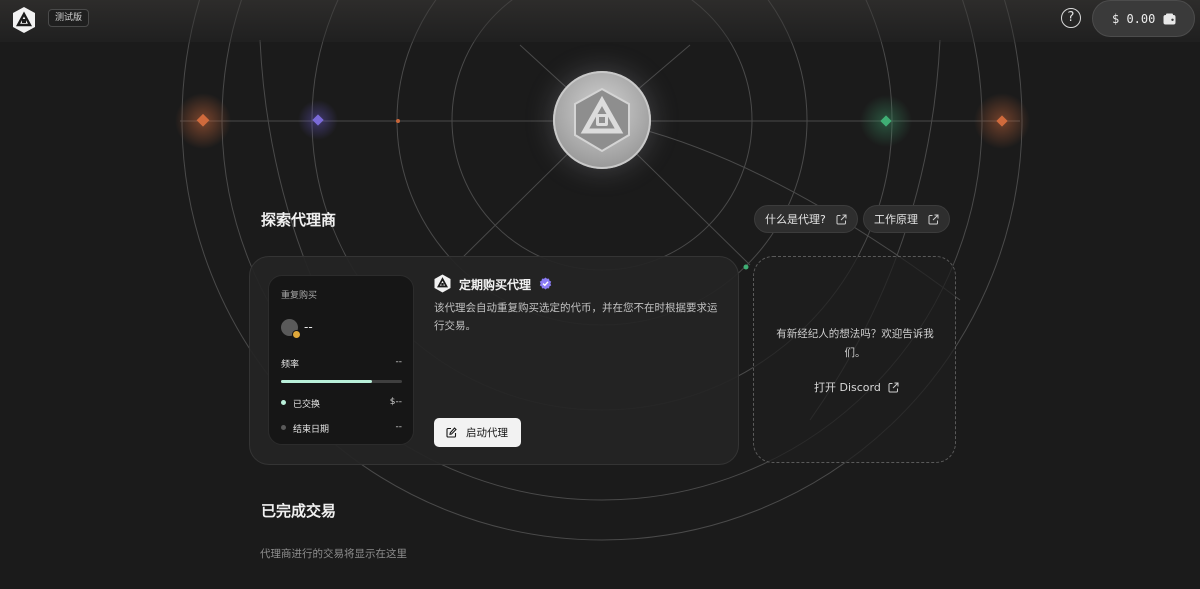 Image resolution: width=1200 pixels, height=589 pixels. What do you see at coordinates (299, 296) in the screenshot?
I see `preview-title: 重复购买` at bounding box center [299, 296].